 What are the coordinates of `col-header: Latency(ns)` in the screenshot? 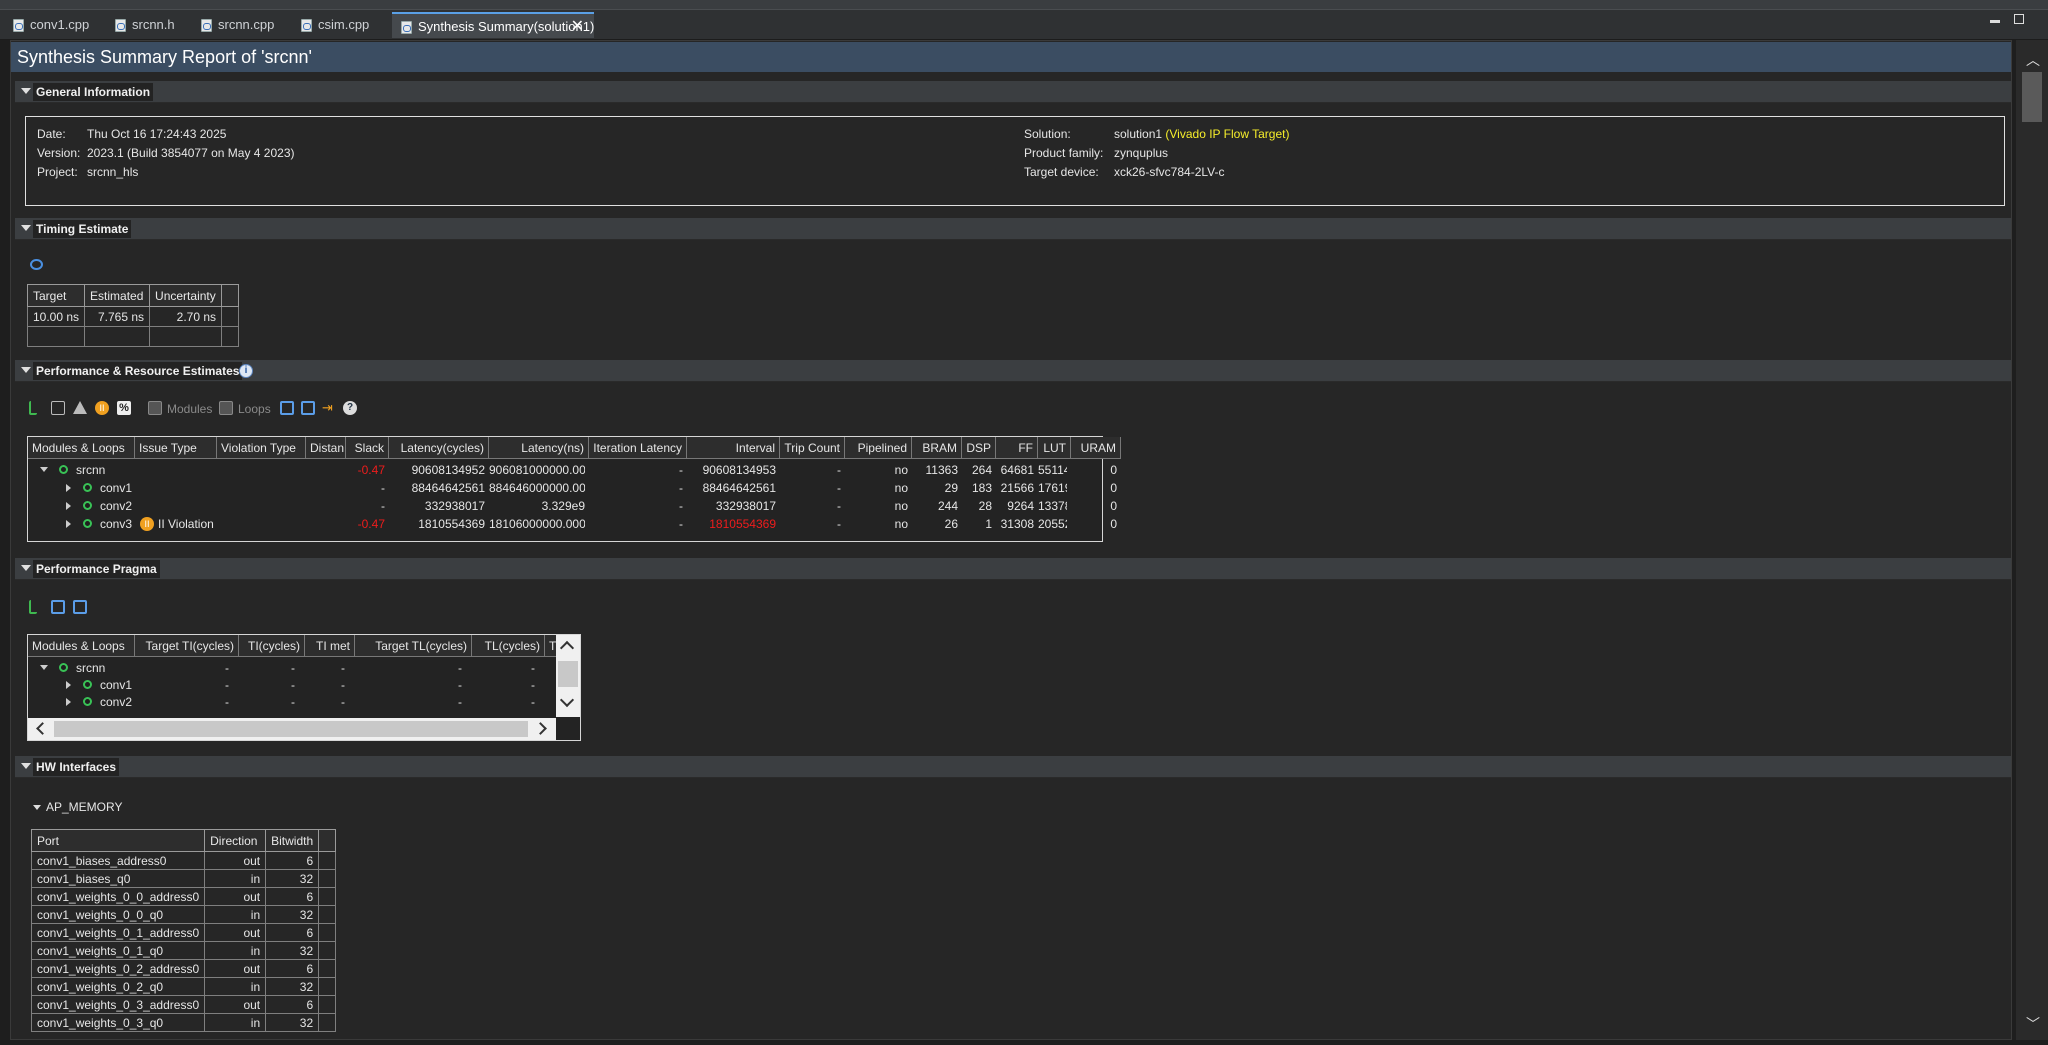 It's located at (539, 448).